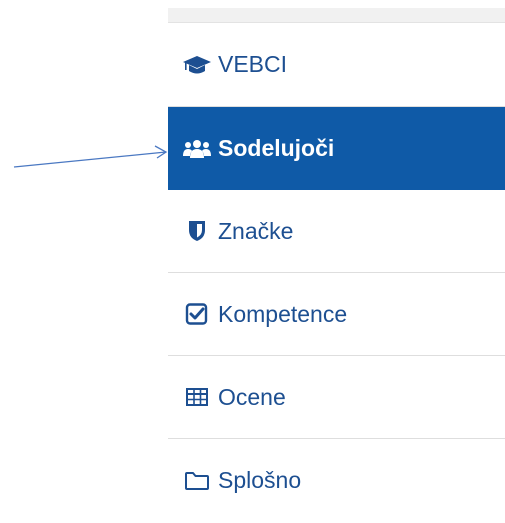  What do you see at coordinates (197, 65) in the screenshot?
I see `graduation-cap-icon` at bounding box center [197, 65].